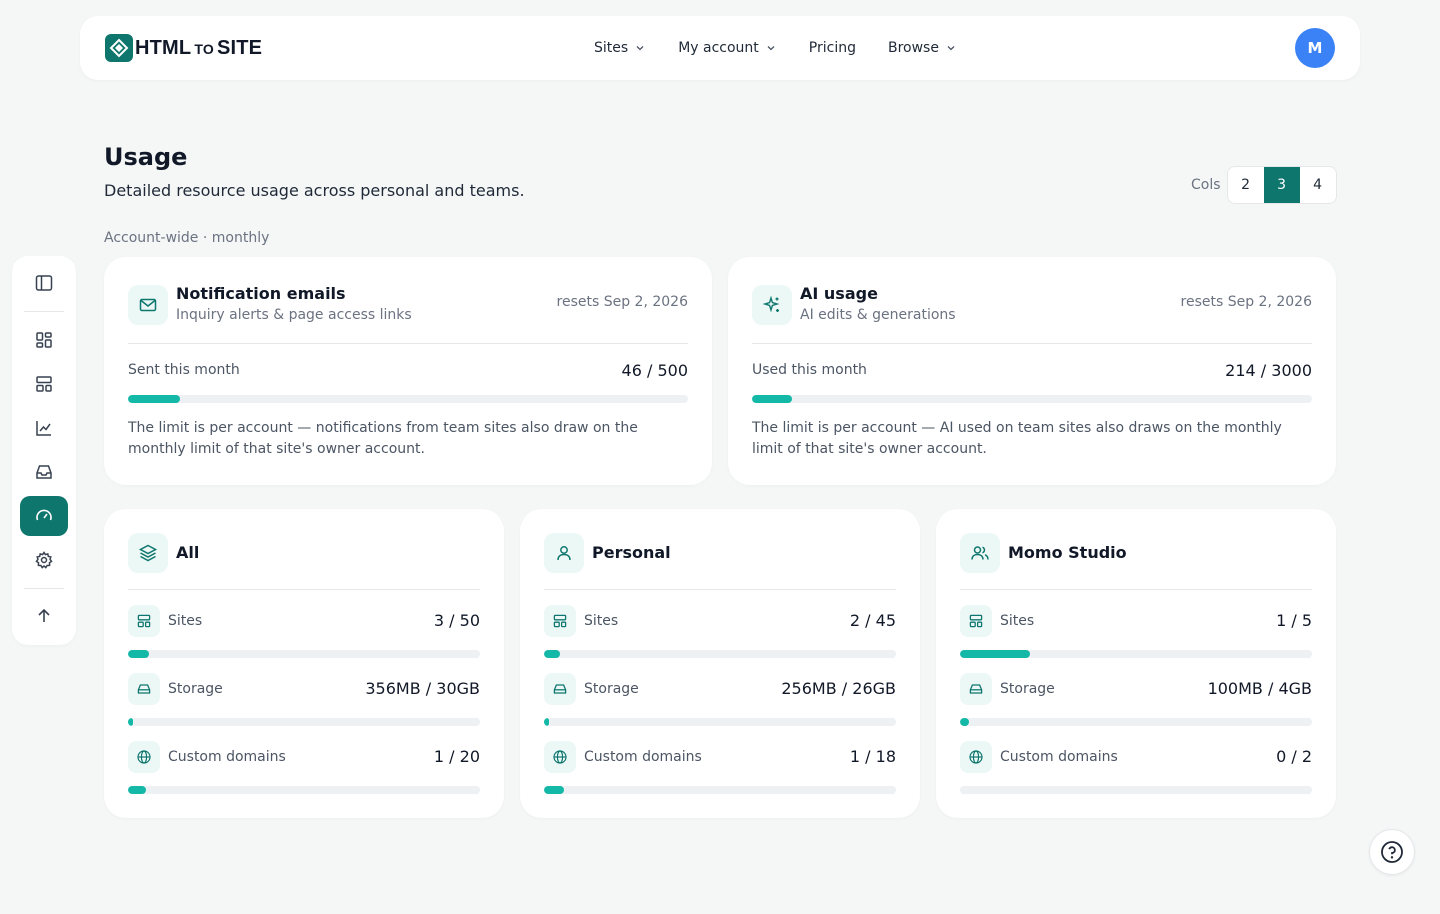 The height and width of the screenshot is (914, 1440). What do you see at coordinates (187, 238) in the screenshot?
I see `section-label: Account-wide · monthly` at bounding box center [187, 238].